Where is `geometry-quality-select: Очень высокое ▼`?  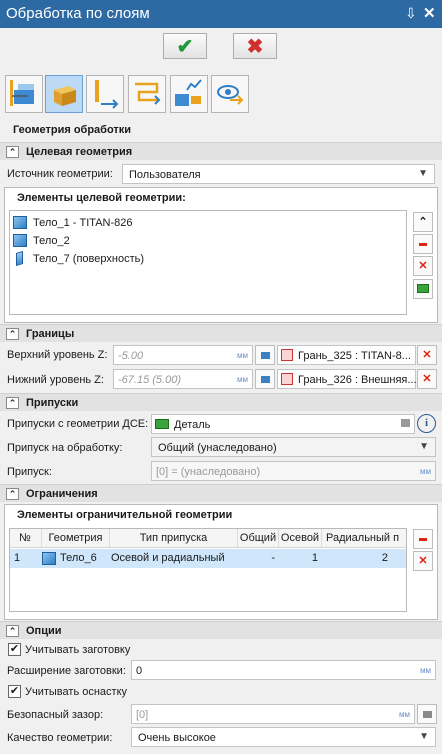
geometry-quality-select: Очень высокое ▼ is located at coordinates (283, 737).